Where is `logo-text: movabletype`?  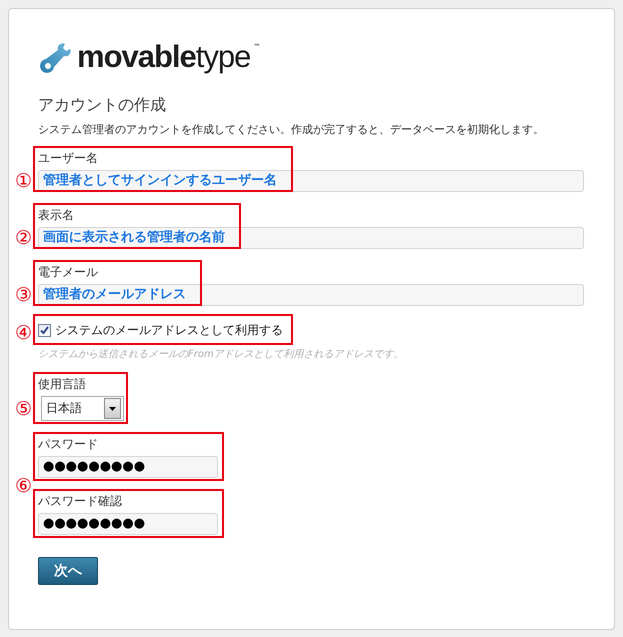 logo-text: movabletype is located at coordinates (163, 57).